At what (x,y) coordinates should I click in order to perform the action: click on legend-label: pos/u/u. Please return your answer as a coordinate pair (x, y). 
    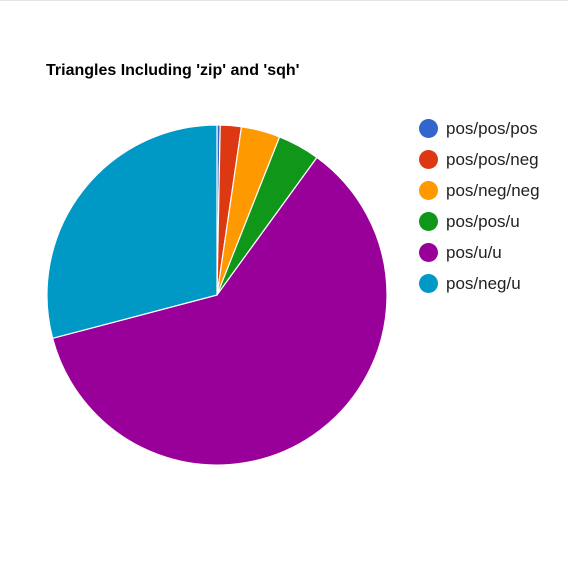
    Looking at the image, I should click on (474, 252).